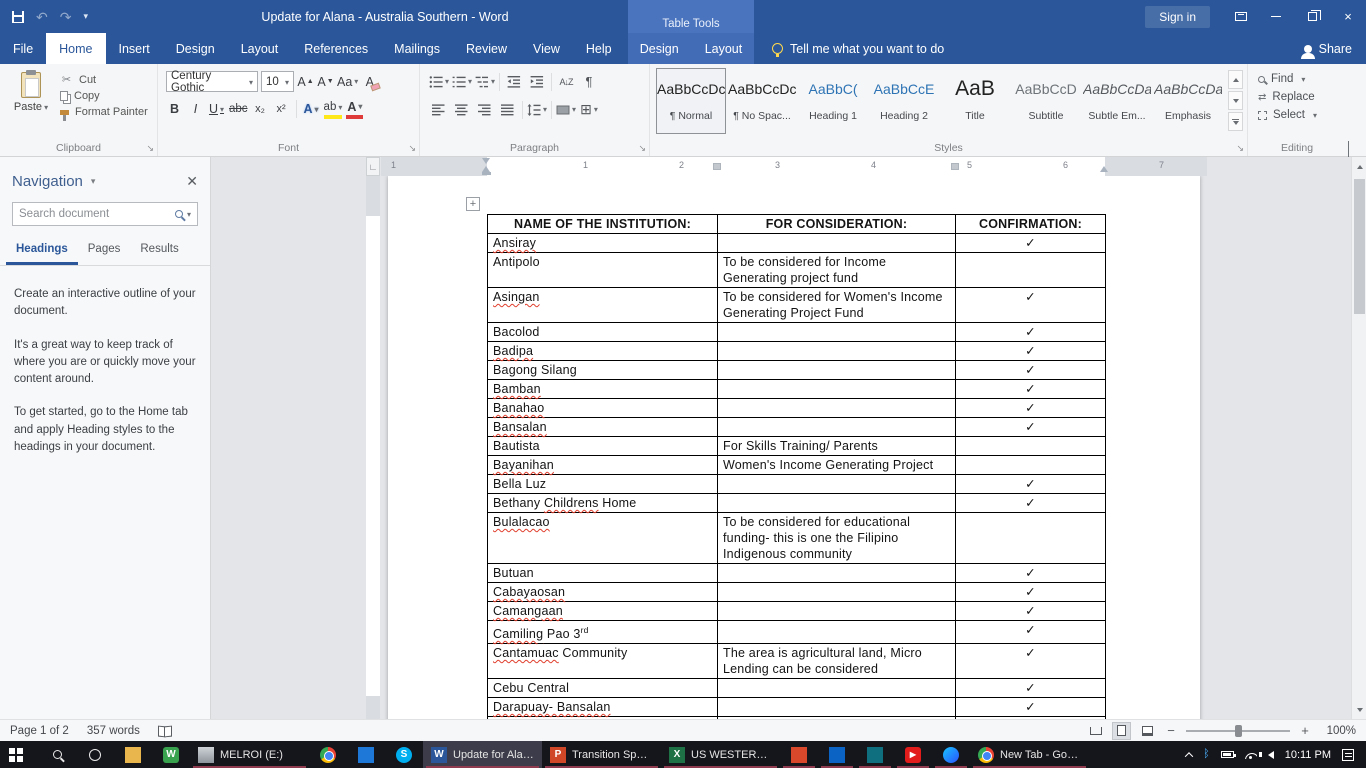  What do you see at coordinates (1228, 754) in the screenshot?
I see `battery-icon` at bounding box center [1228, 754].